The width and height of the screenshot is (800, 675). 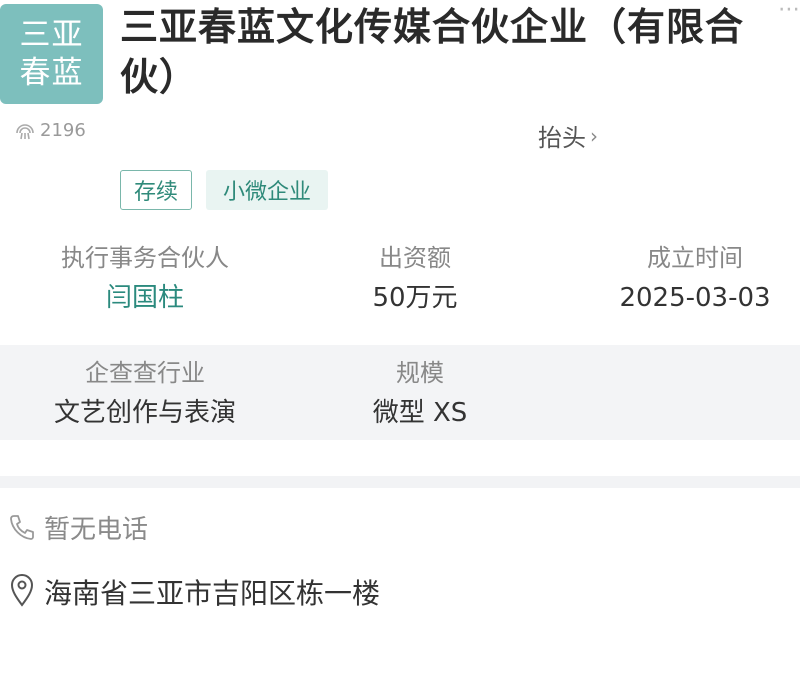 I want to click on partner-link: 闫国柱, so click(x=145, y=298).